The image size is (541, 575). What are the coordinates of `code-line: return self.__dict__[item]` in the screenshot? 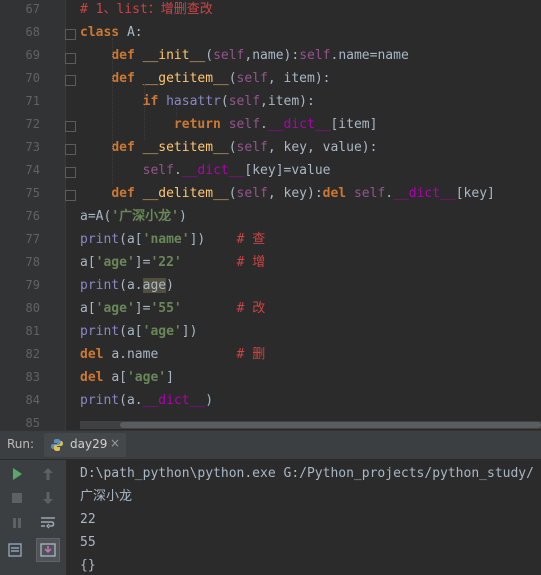 It's located at (229, 124).